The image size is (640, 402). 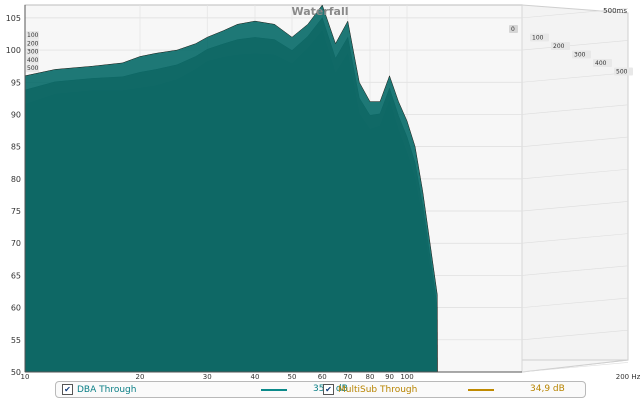 I want to click on legend-swatch-multisub, so click(x=481, y=390).